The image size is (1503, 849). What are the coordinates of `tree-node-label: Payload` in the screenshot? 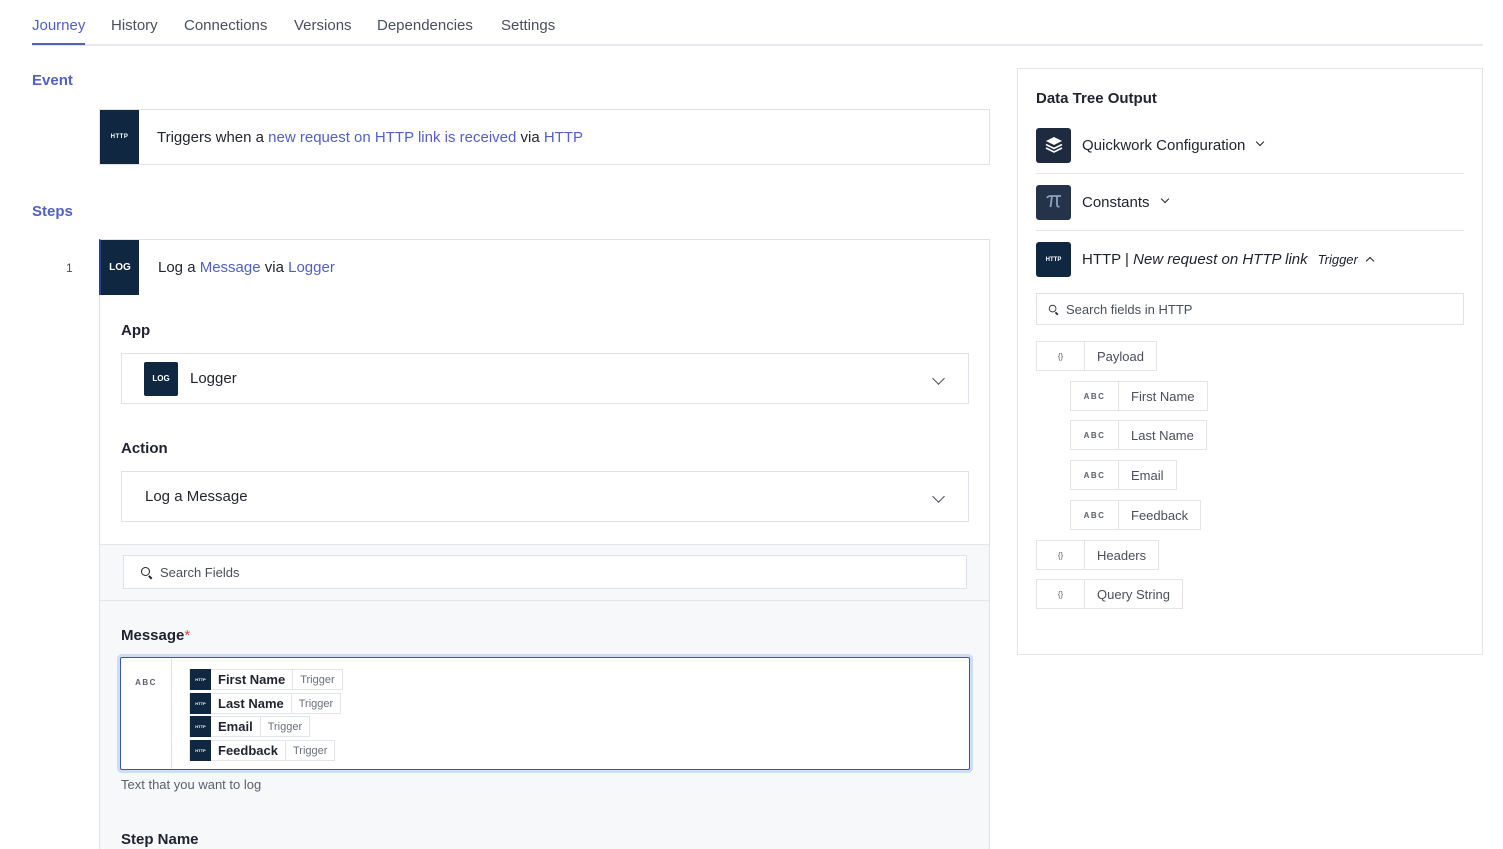 It's located at (1120, 356).